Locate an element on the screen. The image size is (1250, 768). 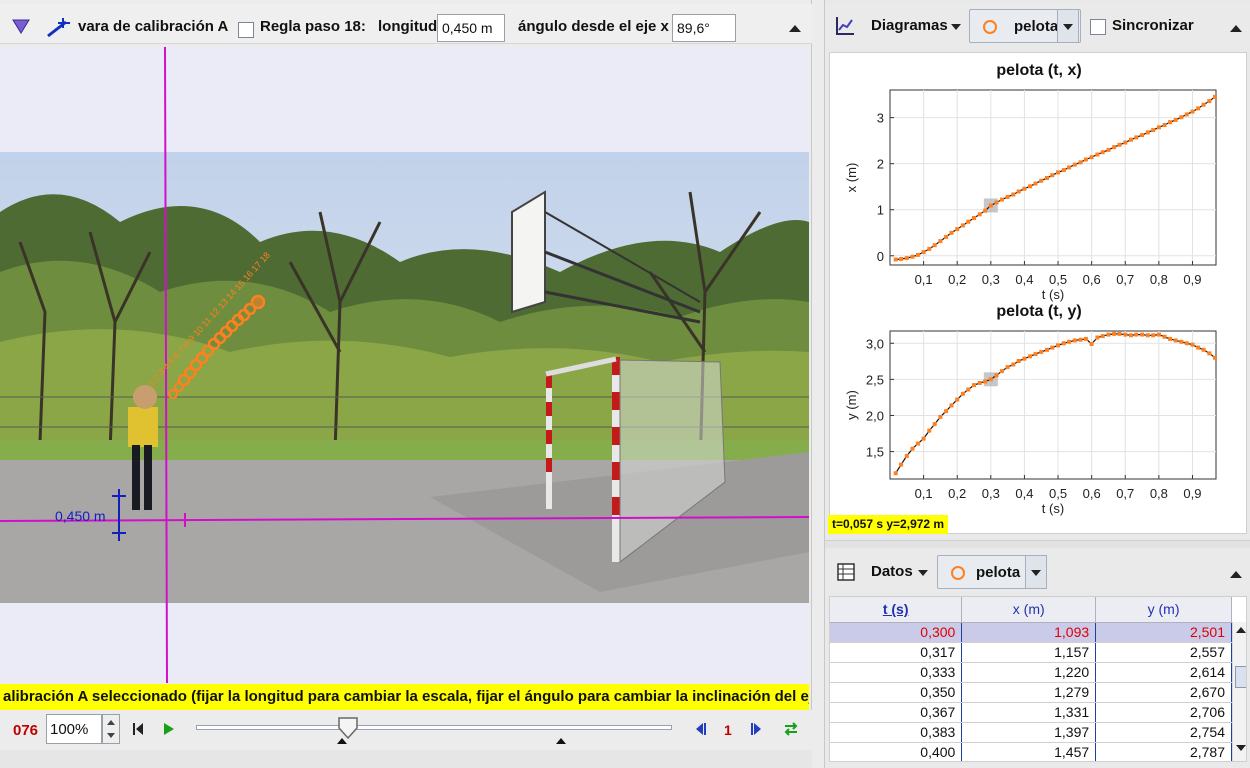
calibration-tool-name: vara de calibración A is located at coordinates (153, 26).